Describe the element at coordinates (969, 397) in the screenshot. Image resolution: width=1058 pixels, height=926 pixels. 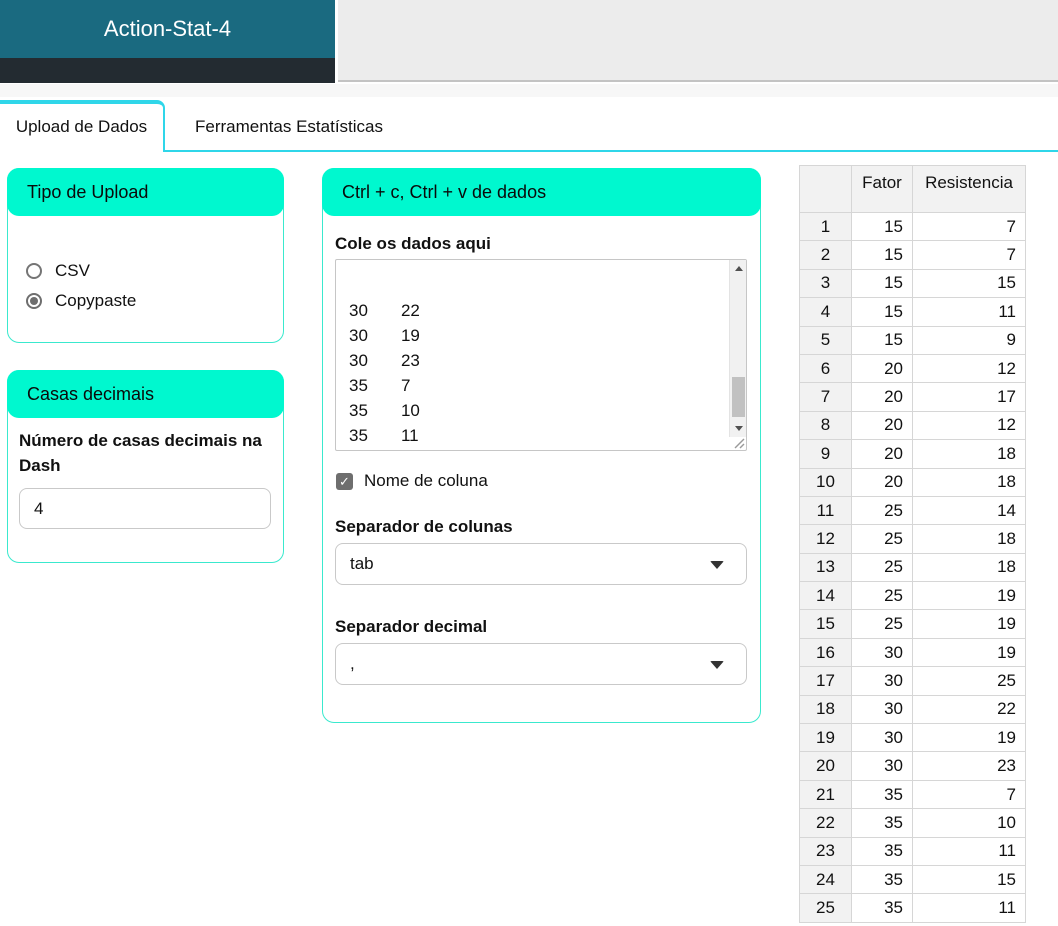
I see `cell-resistencia: 17` at that location.